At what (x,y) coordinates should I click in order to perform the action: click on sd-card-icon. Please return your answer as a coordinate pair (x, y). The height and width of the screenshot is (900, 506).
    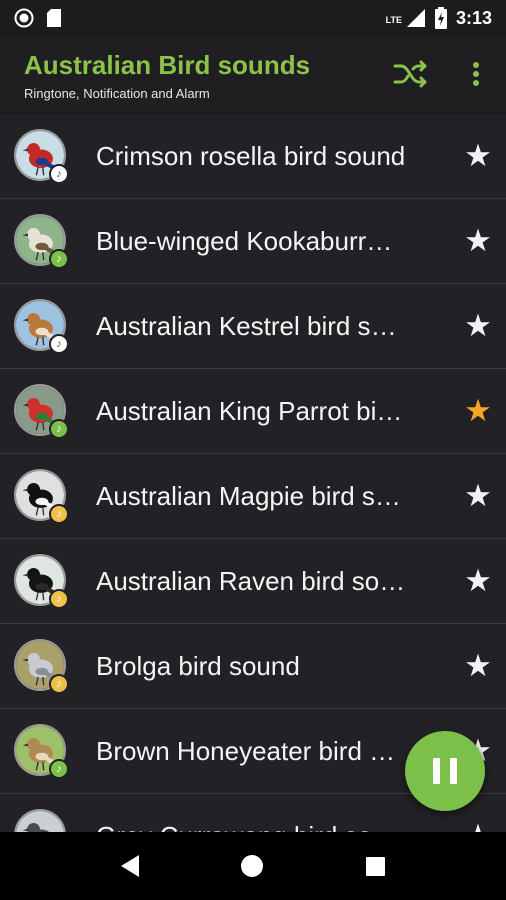
    Looking at the image, I should click on (54, 18).